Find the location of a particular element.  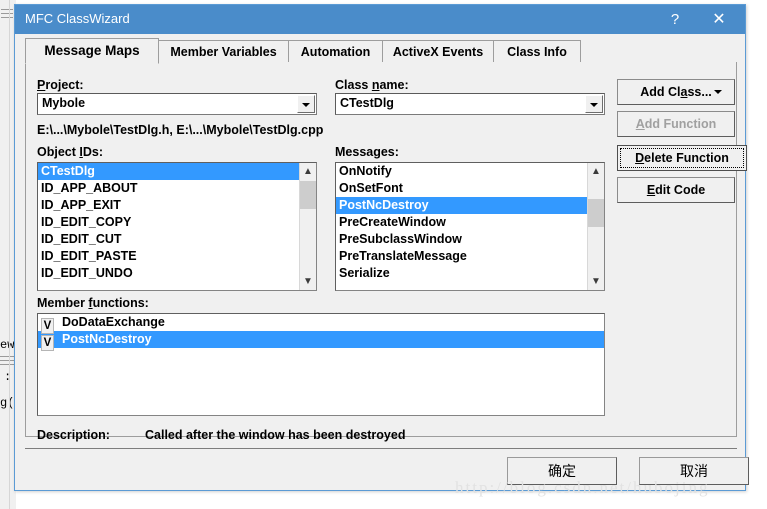

project-combo-value: Mybole is located at coordinates (64, 103).